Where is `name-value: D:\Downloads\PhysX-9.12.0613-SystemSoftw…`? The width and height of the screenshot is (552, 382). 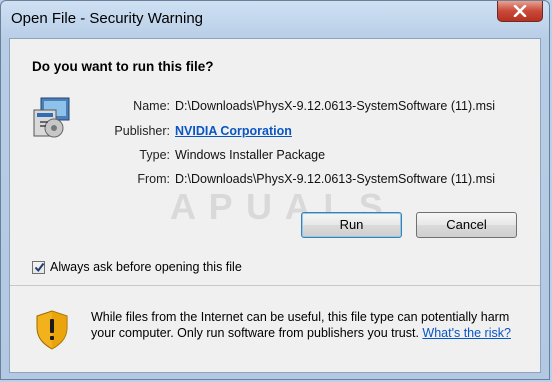
name-value: D:\Downloads\PhysX-9.12.0613-SystemSoftw… is located at coordinates (335, 106).